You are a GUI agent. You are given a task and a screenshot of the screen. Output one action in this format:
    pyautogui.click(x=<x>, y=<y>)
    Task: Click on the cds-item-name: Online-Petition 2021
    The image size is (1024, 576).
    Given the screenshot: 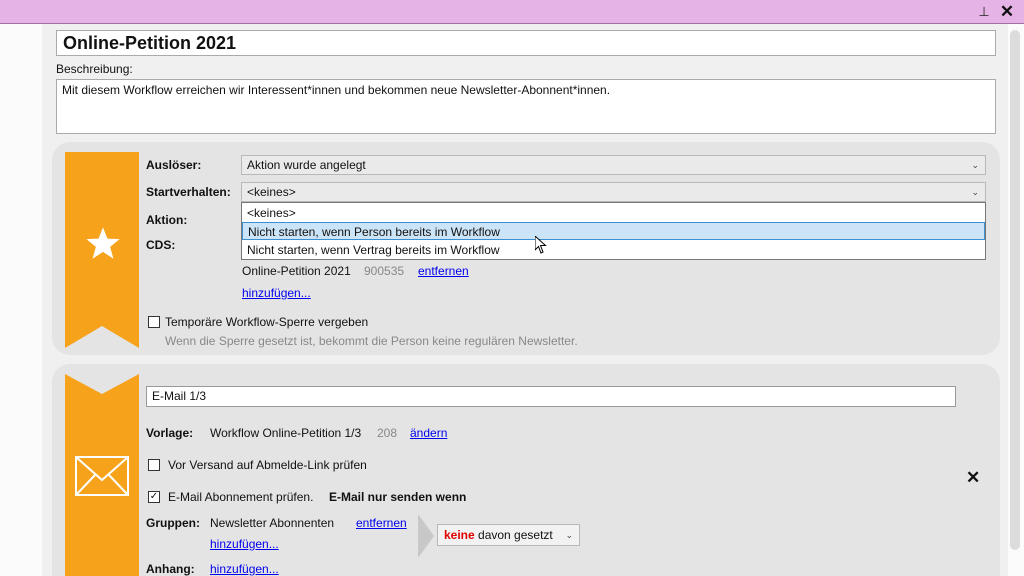 What is the action you would take?
    pyautogui.click(x=296, y=271)
    